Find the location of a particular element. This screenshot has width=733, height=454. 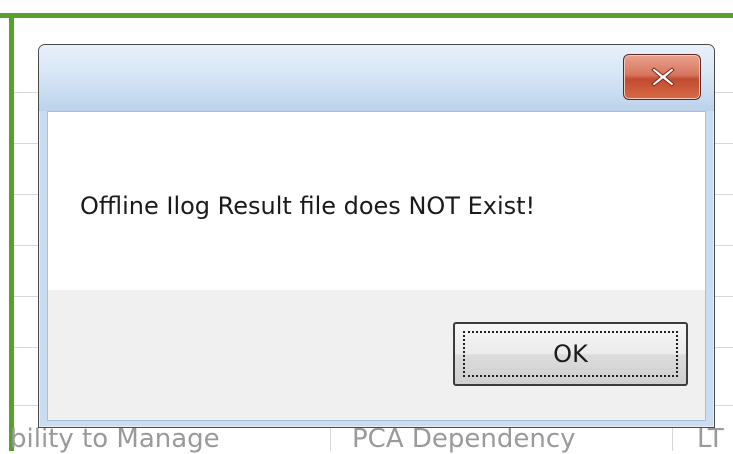

dialog-message: Offline Ilog Result file does NOT Exist! is located at coordinates (308, 206).